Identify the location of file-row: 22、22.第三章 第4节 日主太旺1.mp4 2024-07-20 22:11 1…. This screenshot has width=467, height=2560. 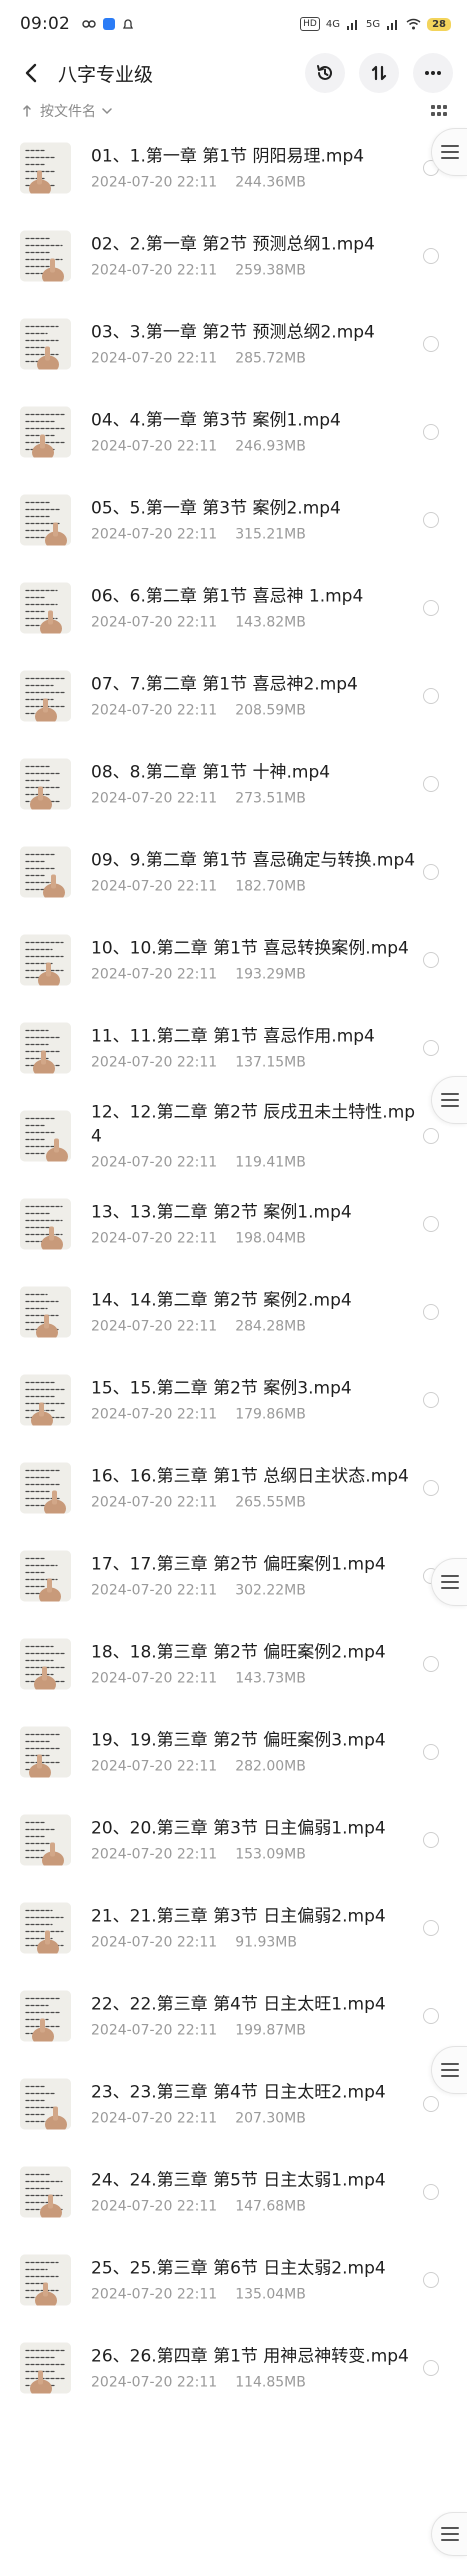
(233, 2016).